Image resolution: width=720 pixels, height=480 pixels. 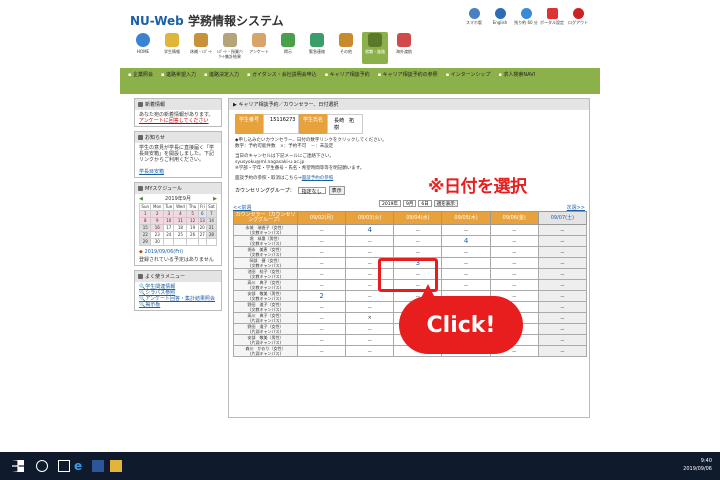 I want to click on cal-day: 9, so click(x=157, y=221).